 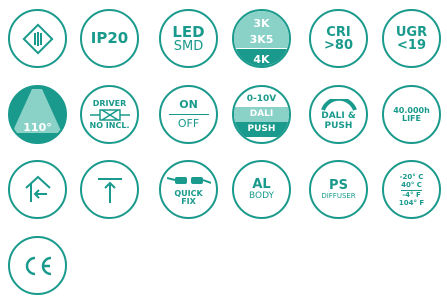 What do you see at coordinates (411, 45) in the screenshot?
I see `ugr-value: <19` at bounding box center [411, 45].